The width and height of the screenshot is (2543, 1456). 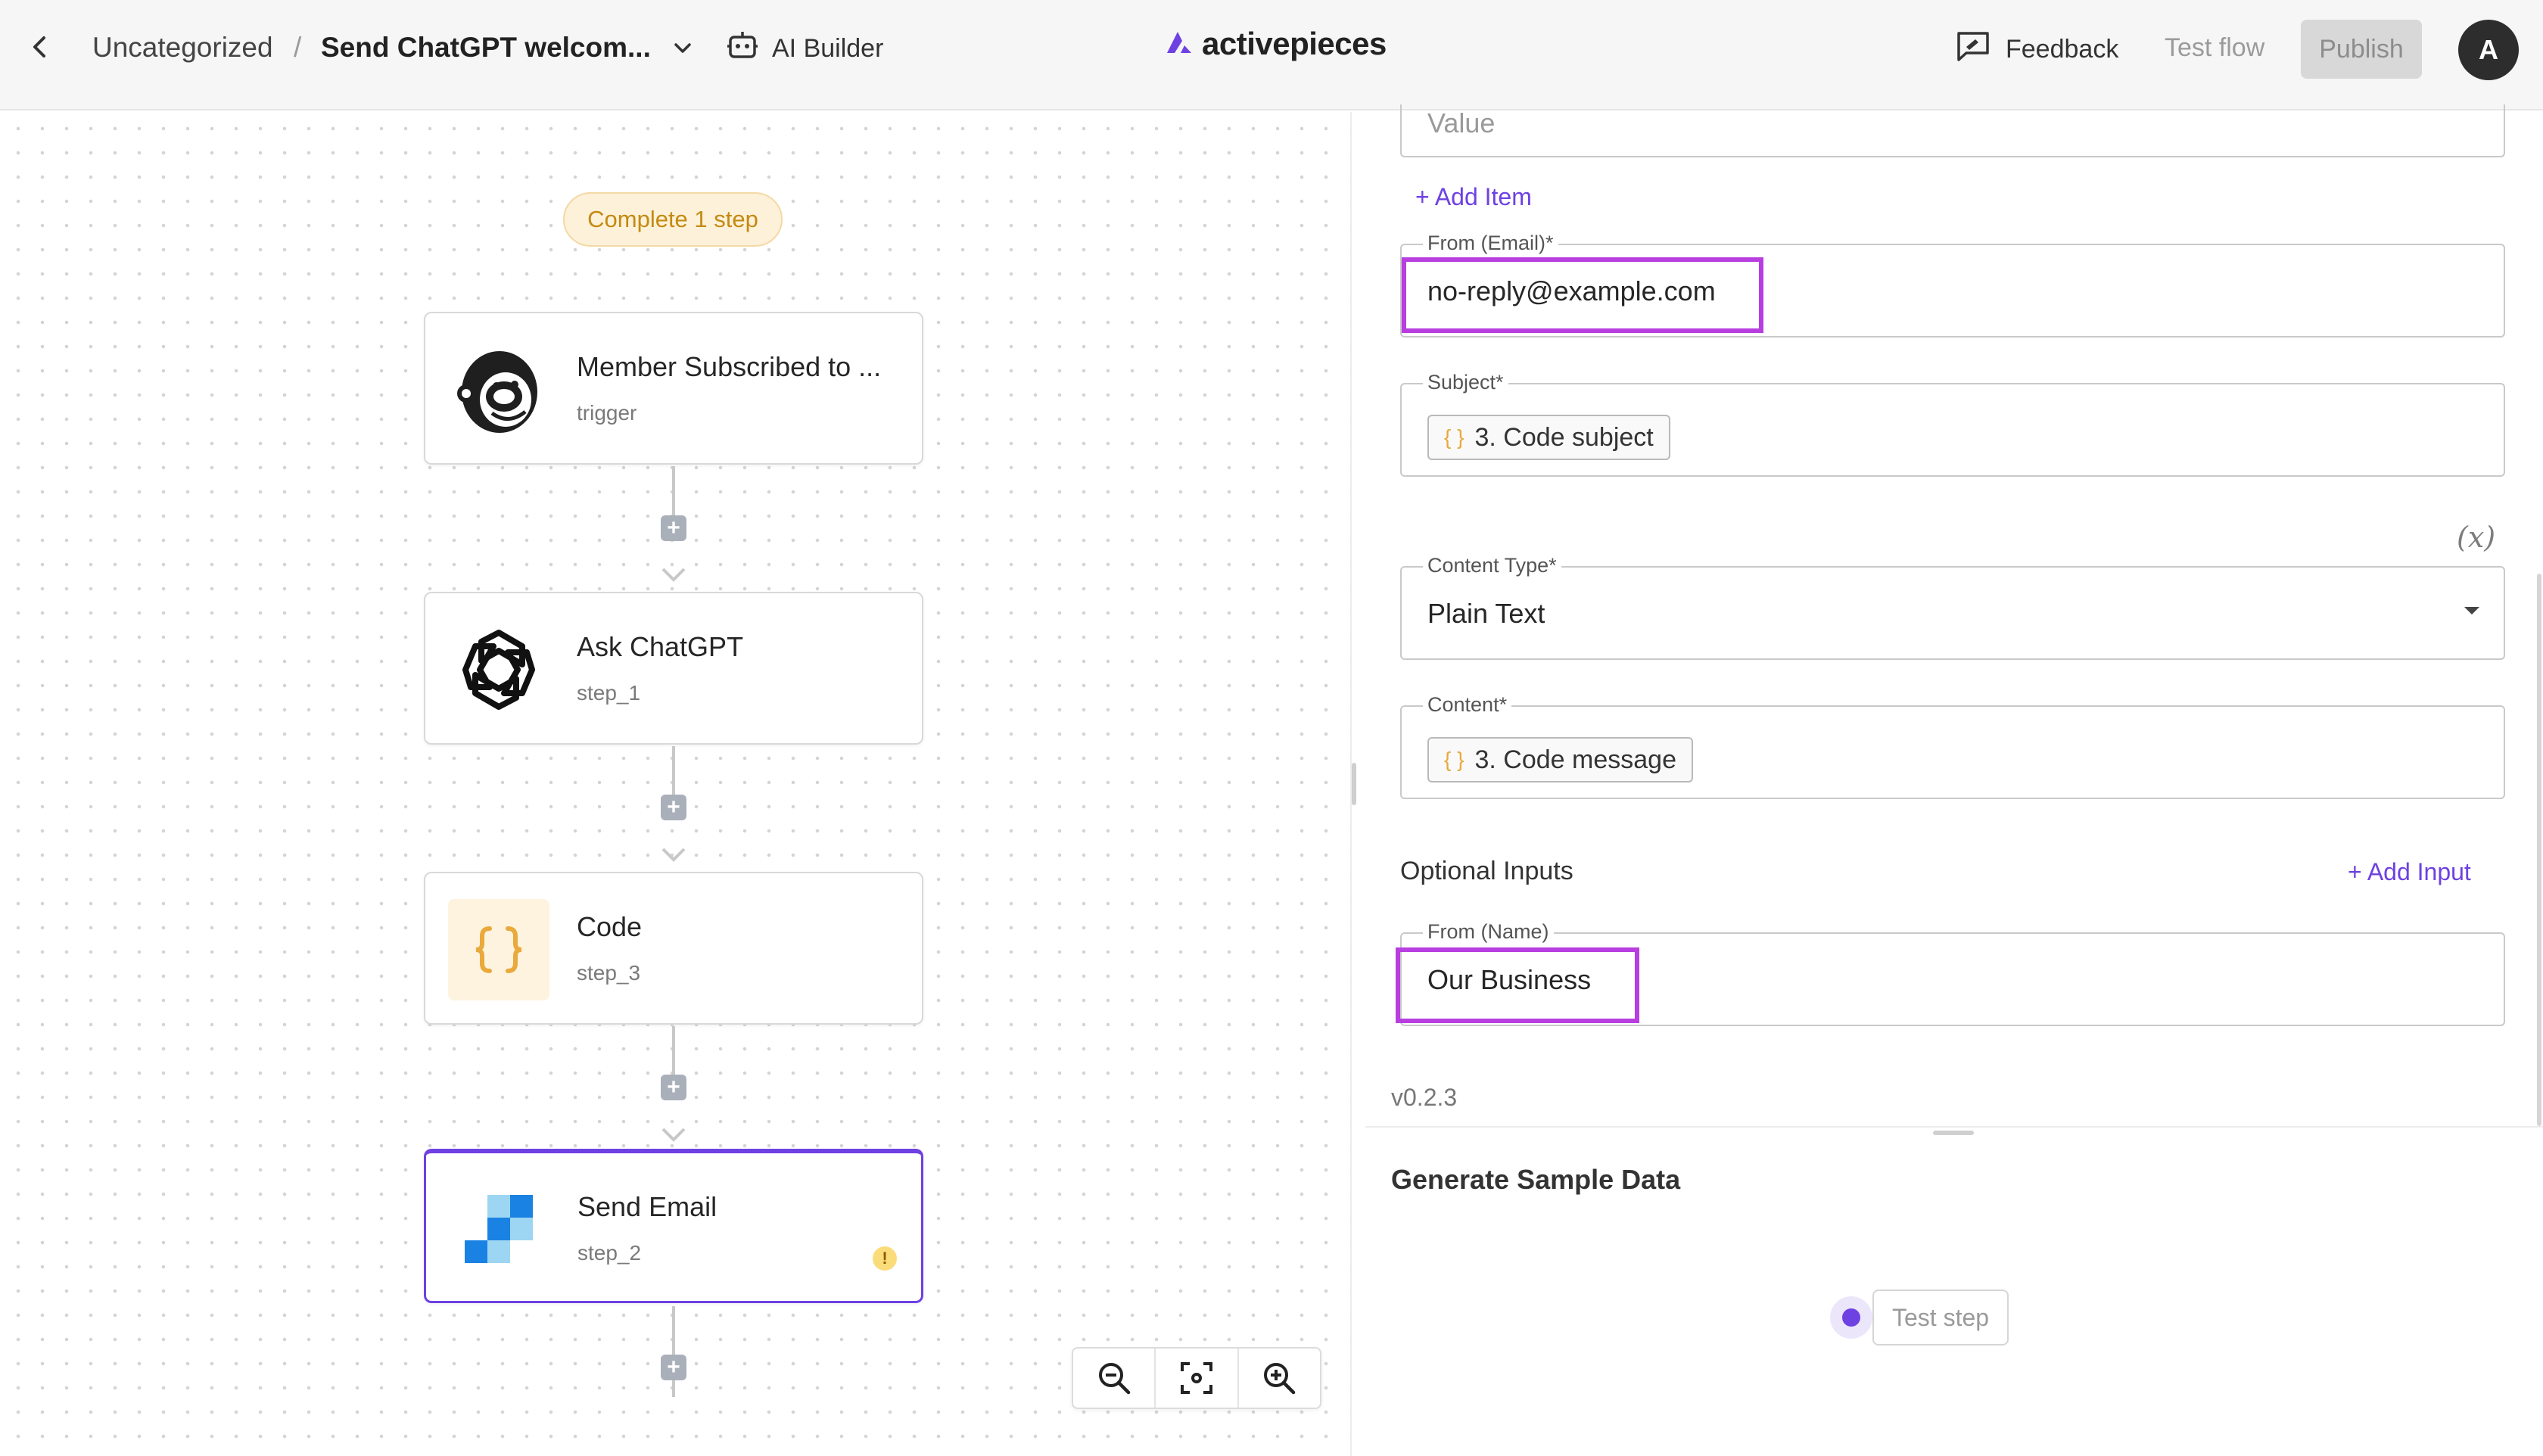 I want to click on step-subtitle: step_3, so click(x=609, y=973).